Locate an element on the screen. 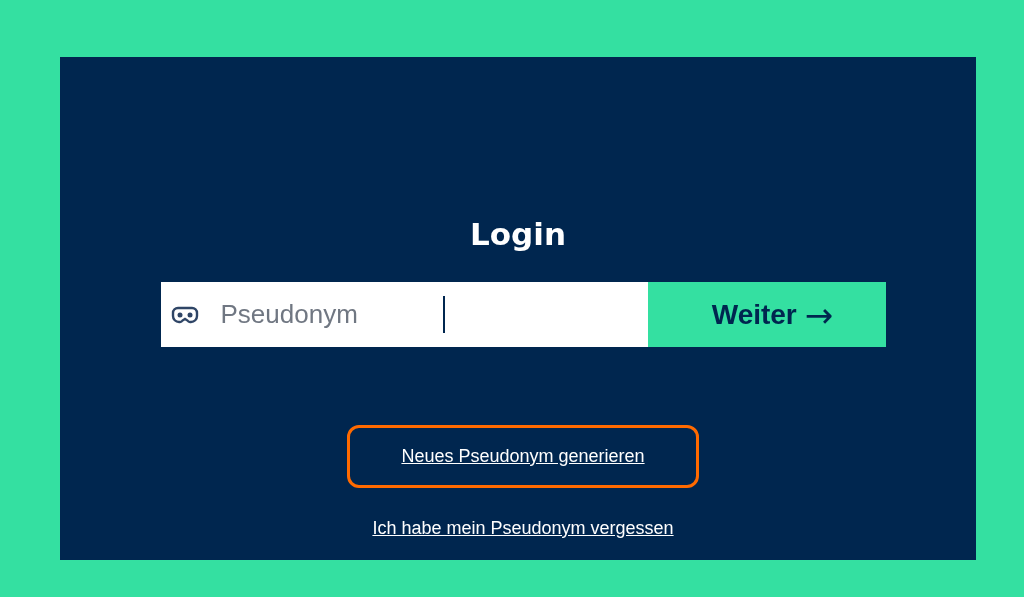 The image size is (1024, 597). text-input: Pseudonym is located at coordinates (320, 314).